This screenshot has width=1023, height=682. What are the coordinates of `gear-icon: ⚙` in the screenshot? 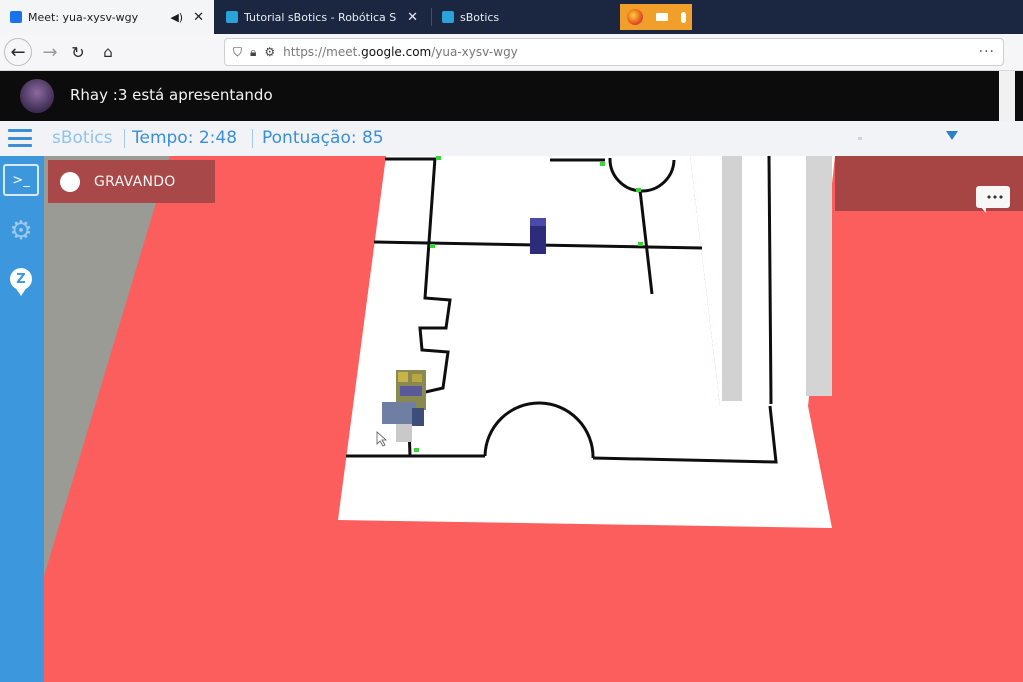 It's located at (21, 231).